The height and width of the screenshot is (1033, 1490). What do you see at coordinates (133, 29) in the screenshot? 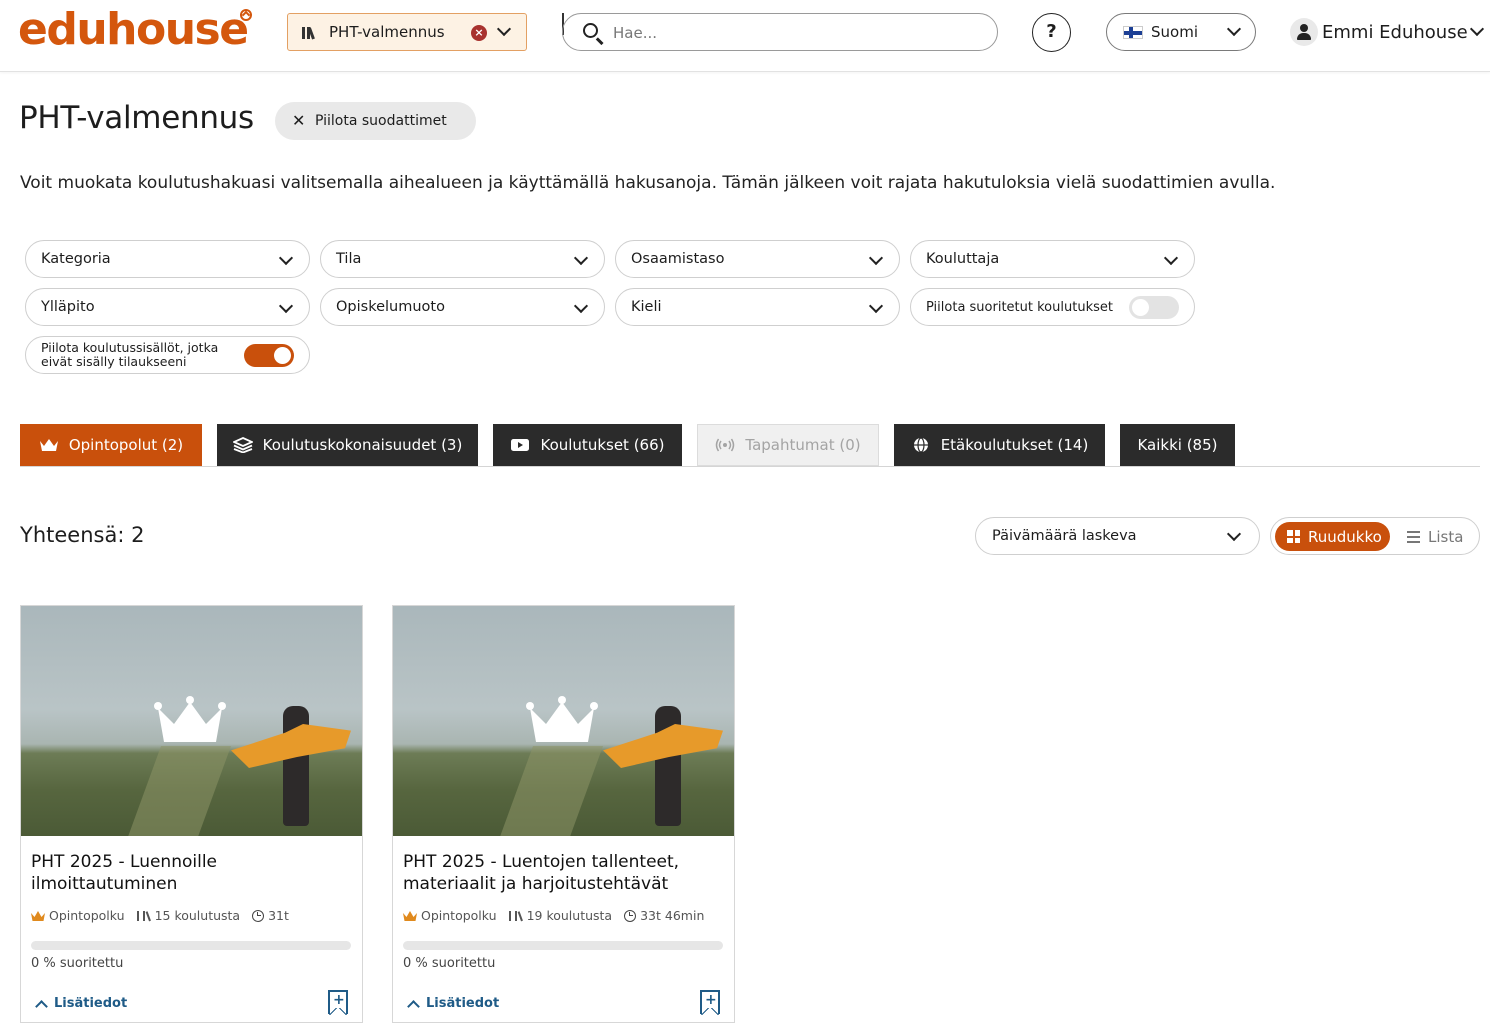
I see `eduhouse-logo: eduhouse` at bounding box center [133, 29].